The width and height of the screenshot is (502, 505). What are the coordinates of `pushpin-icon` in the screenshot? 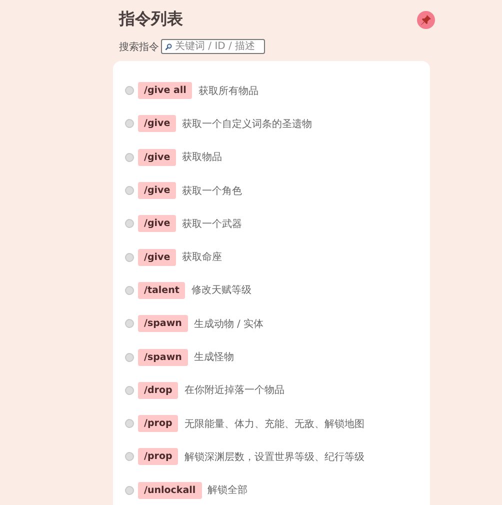 It's located at (426, 20).